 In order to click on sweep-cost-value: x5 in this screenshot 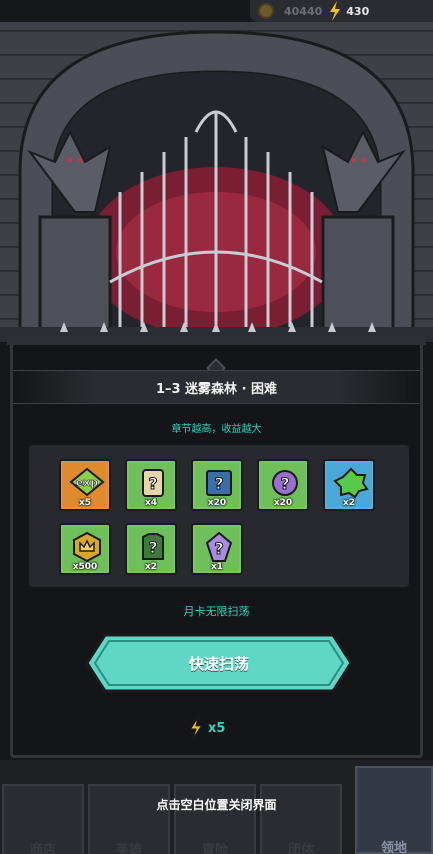, I will do `click(217, 728)`.